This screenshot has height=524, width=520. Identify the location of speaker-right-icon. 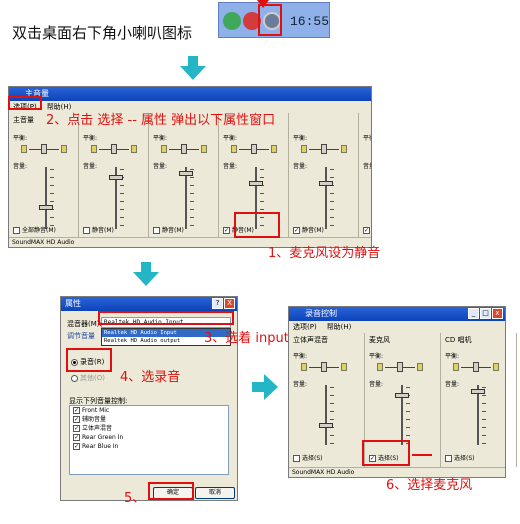
(344, 149).